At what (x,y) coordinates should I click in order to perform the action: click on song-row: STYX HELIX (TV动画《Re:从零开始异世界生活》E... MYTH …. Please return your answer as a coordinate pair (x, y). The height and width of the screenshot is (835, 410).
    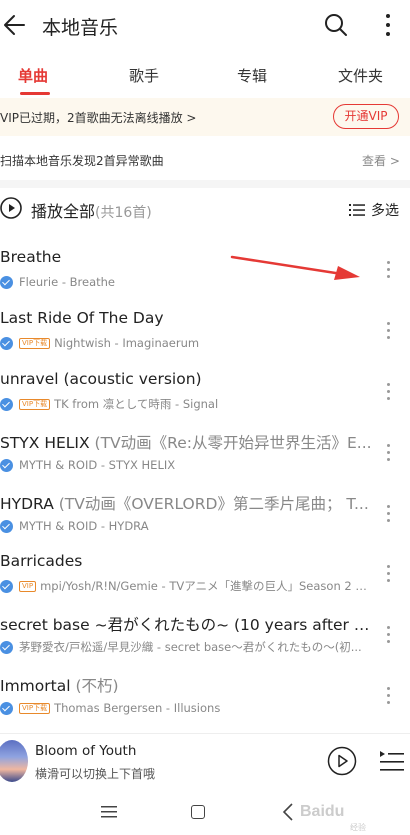
    Looking at the image, I should click on (205, 461).